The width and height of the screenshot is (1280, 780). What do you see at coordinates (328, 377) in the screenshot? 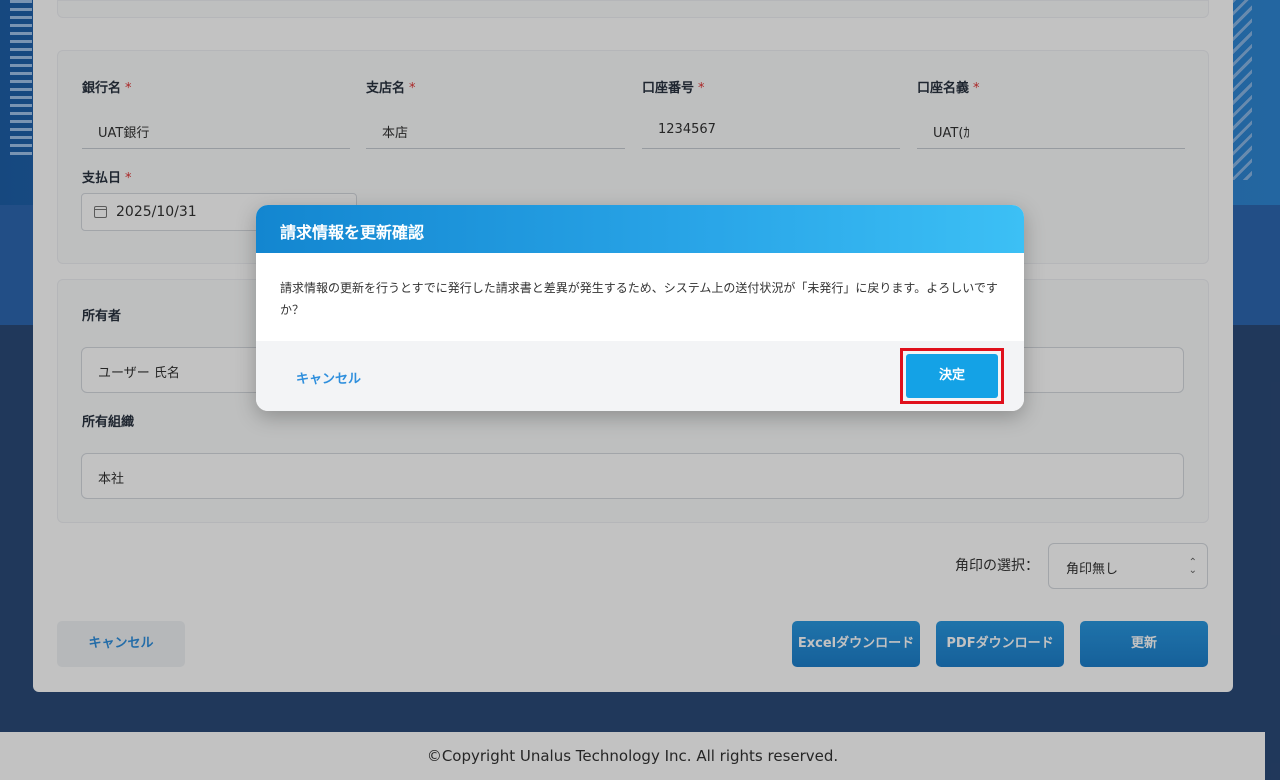
I see `dialog-cancel-button: キャンセル` at bounding box center [328, 377].